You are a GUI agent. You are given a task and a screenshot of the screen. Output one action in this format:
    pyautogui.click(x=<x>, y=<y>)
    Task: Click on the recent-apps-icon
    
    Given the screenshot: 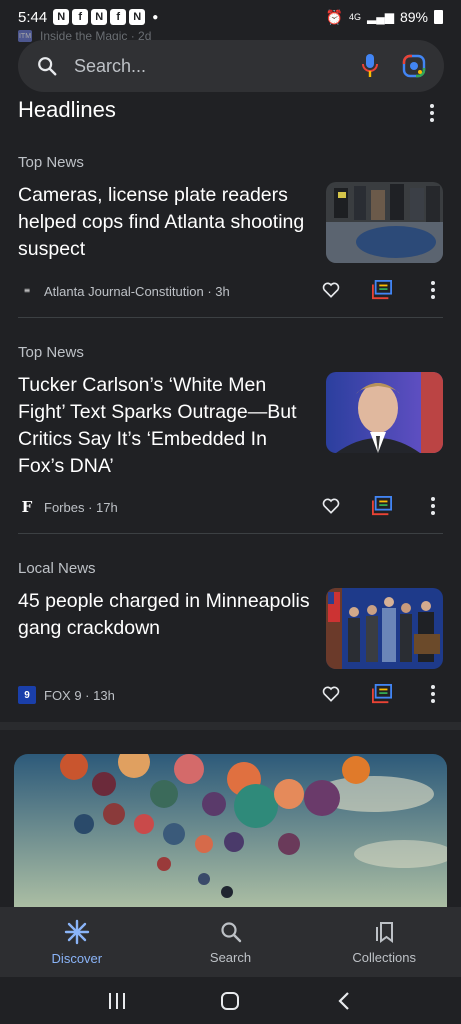 What is the action you would take?
    pyautogui.click(x=117, y=1001)
    